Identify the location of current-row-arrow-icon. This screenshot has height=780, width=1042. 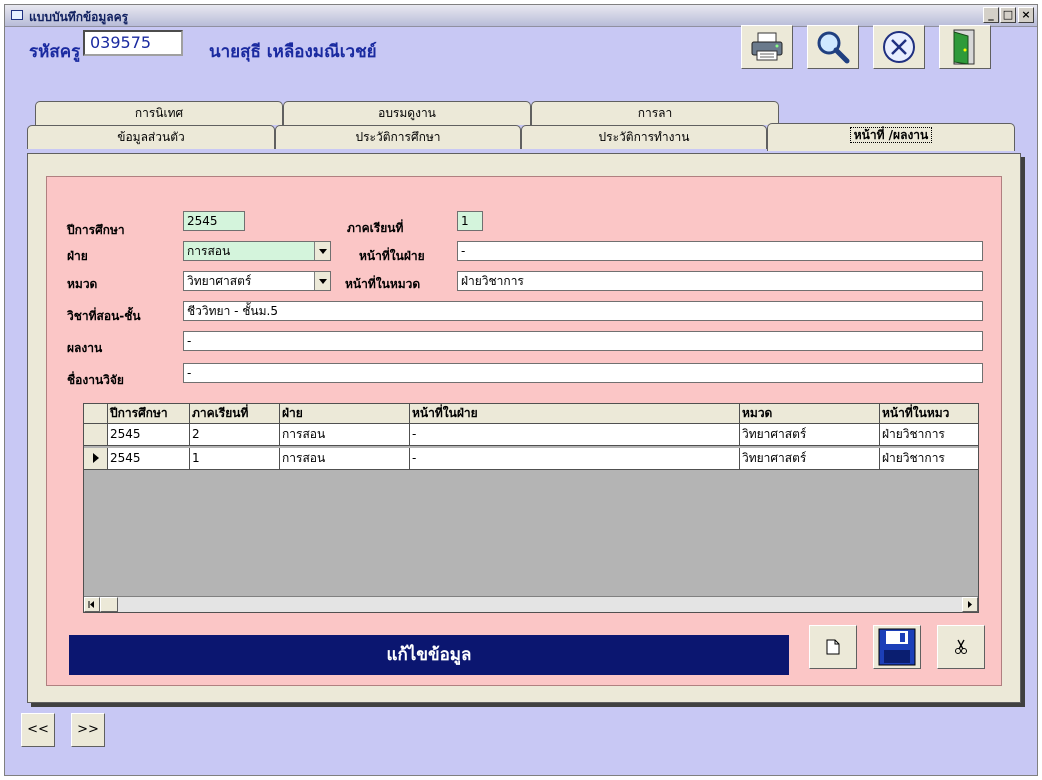
(96, 458).